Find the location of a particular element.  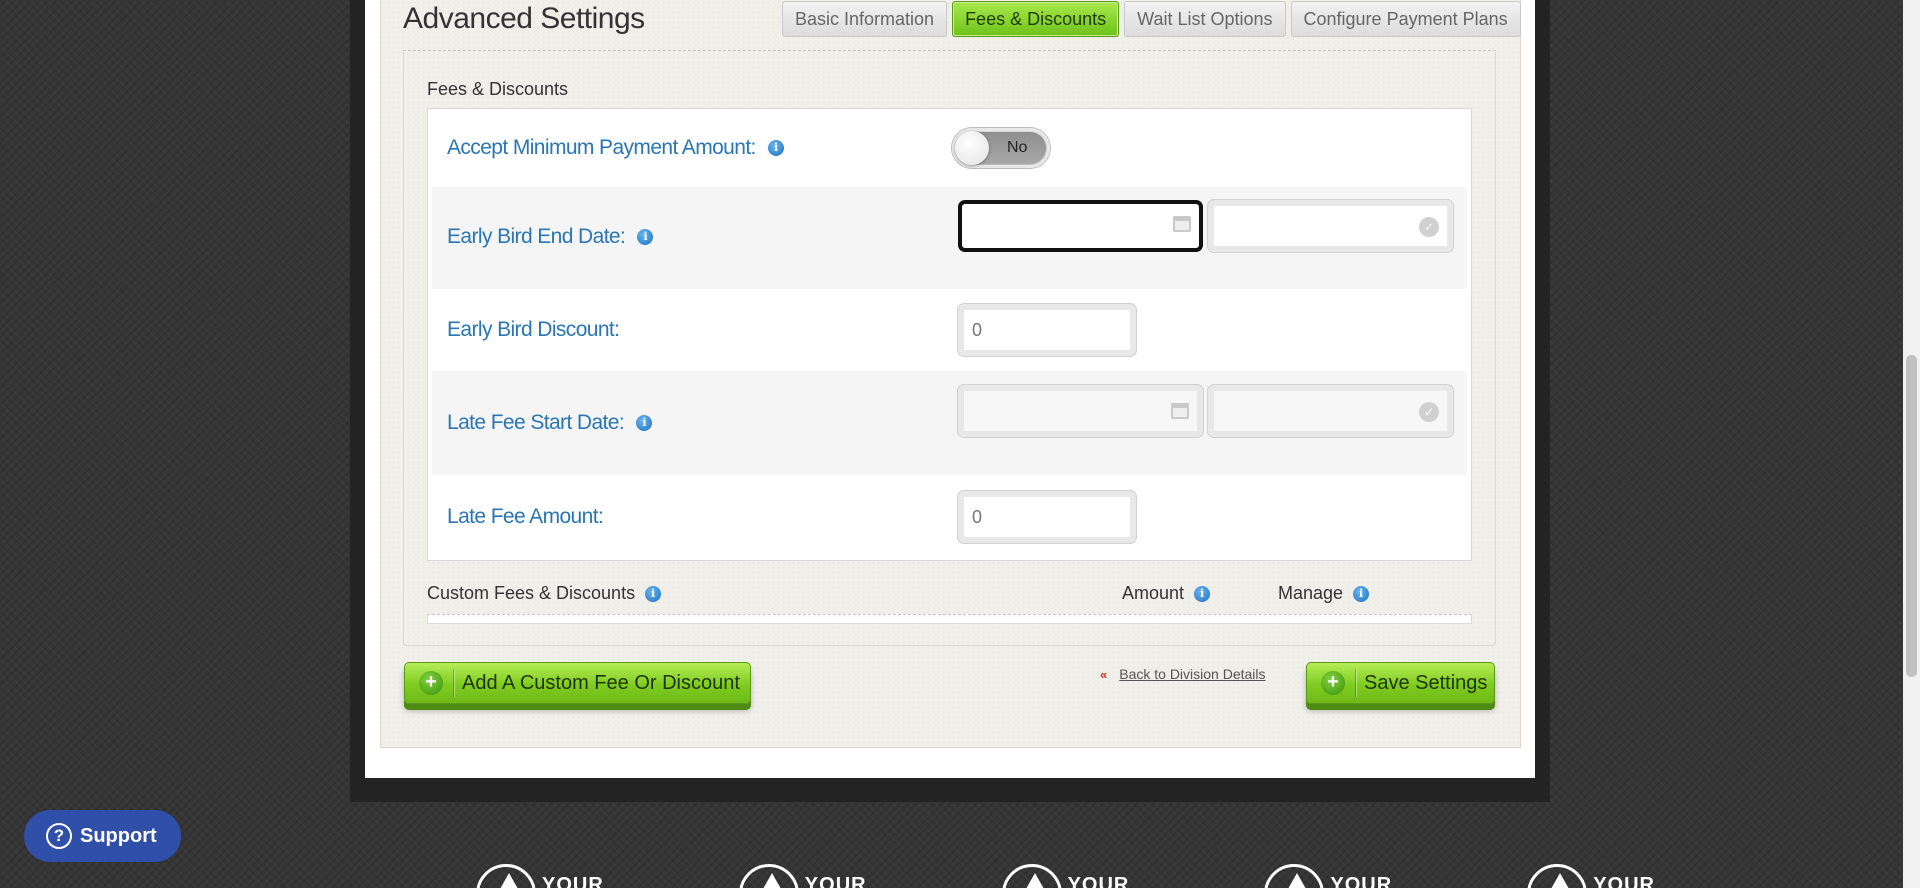

early-bird-end-date-input is located at coordinates (1080, 226).